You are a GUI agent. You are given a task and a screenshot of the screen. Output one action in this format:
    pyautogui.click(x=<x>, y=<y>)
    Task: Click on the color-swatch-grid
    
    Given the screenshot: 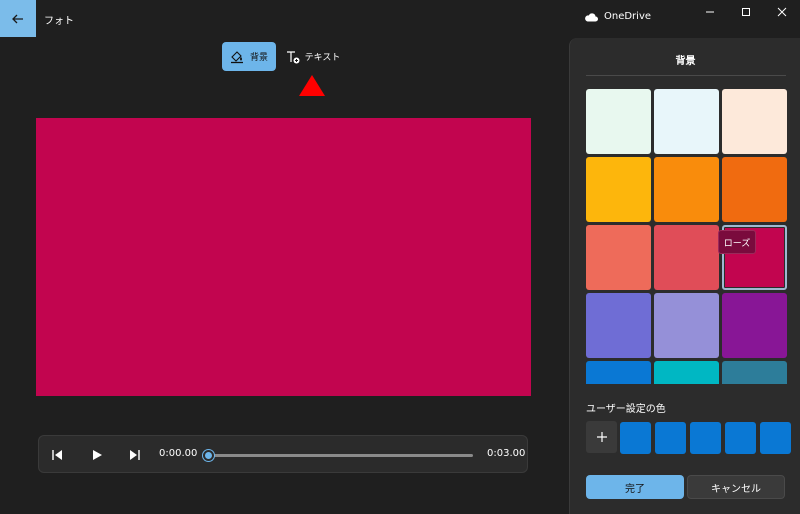 What is the action you would take?
    pyautogui.click(x=687, y=235)
    